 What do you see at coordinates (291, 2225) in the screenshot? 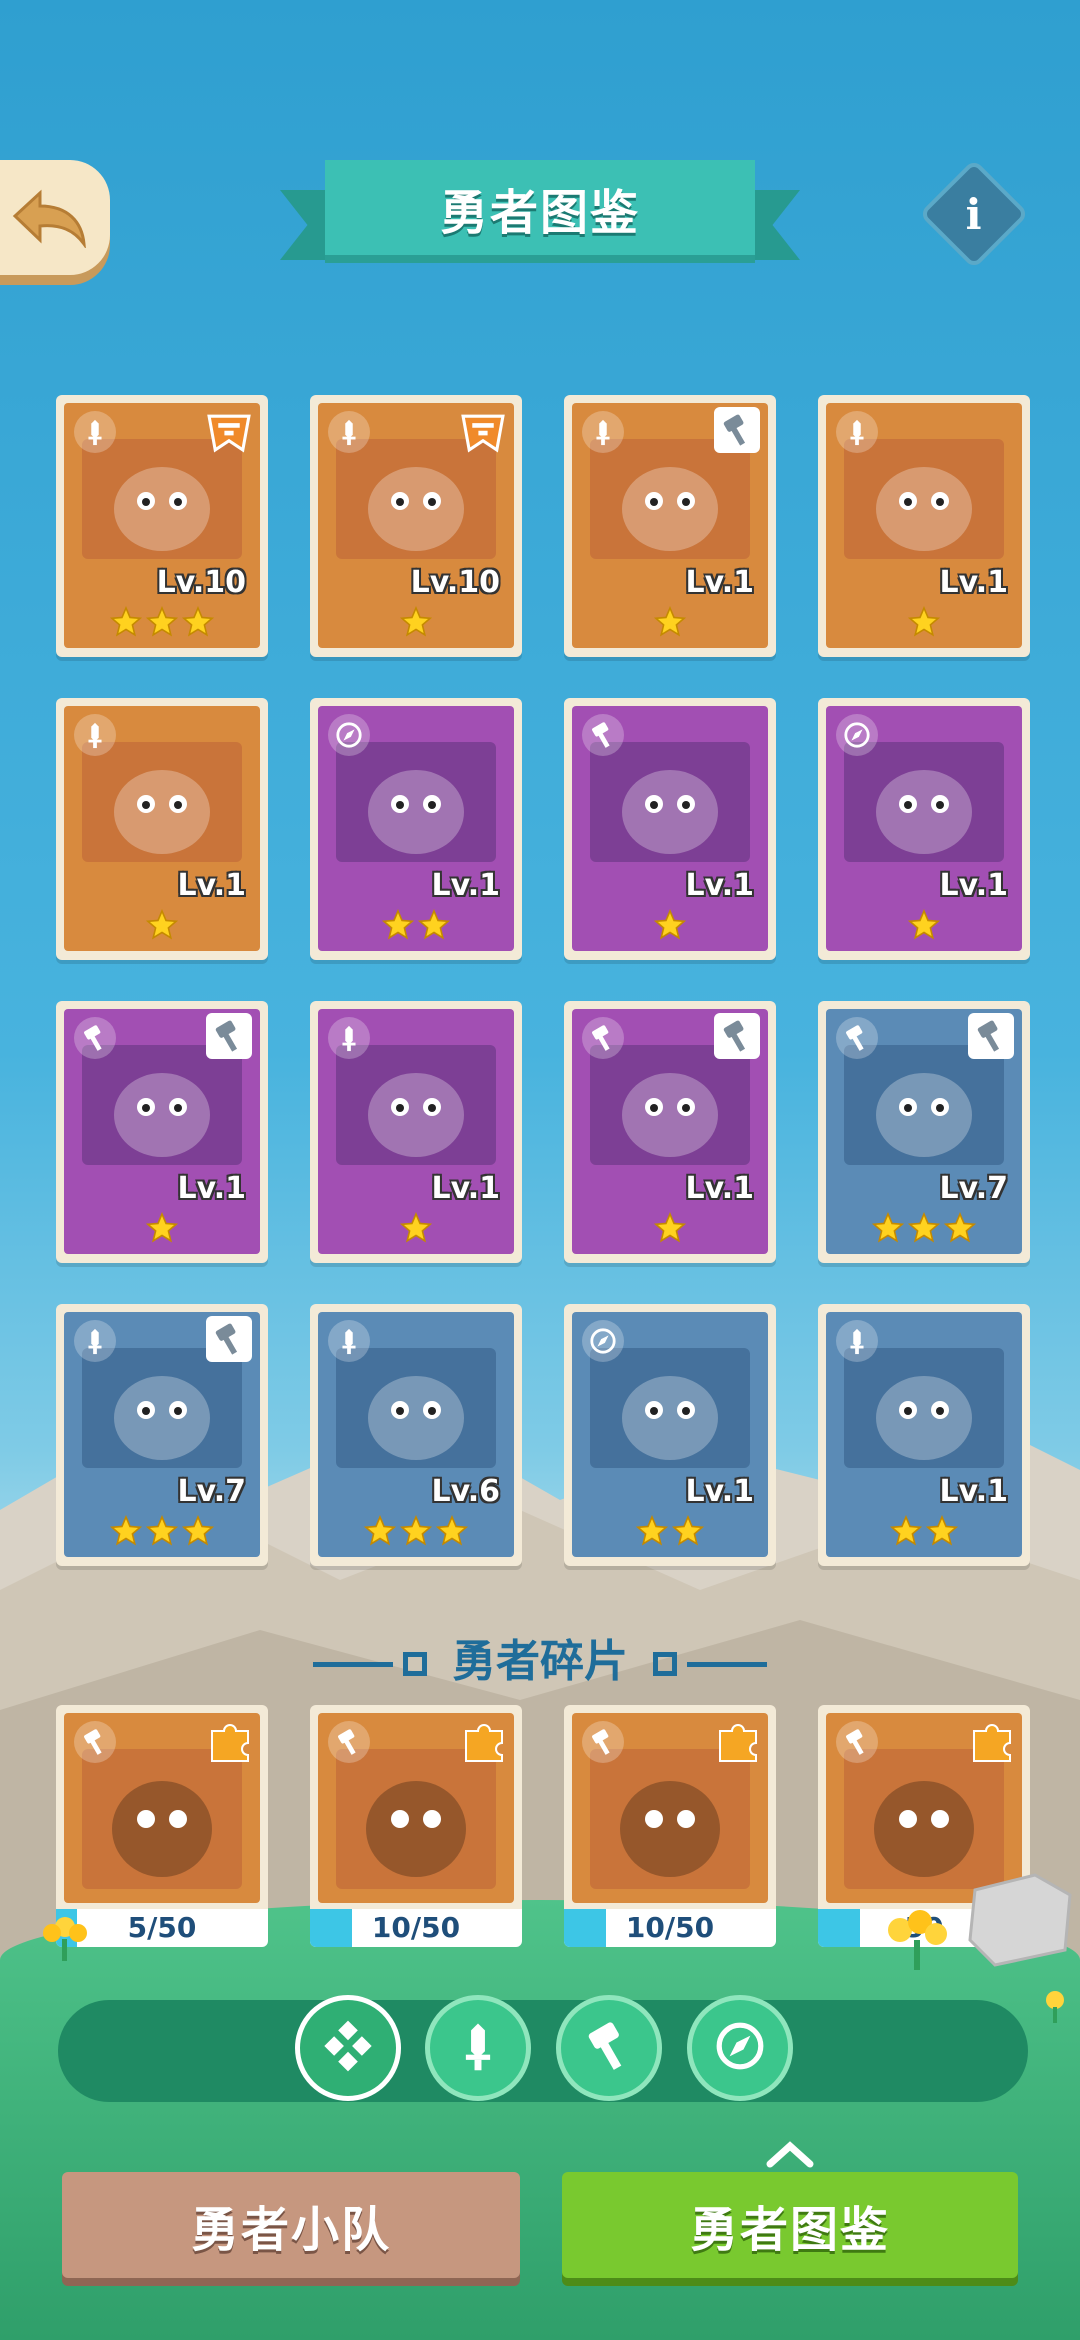
I see `tab-hero-team: 勇者小队` at bounding box center [291, 2225].